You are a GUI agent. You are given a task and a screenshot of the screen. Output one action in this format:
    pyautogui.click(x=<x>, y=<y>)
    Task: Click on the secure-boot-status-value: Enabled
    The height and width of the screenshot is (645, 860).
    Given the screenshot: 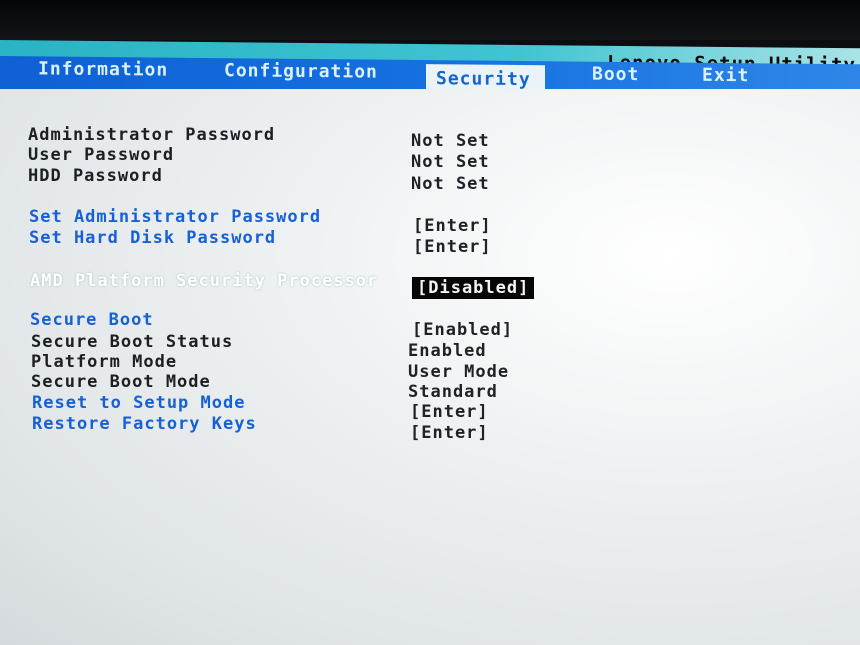 What is the action you would take?
    pyautogui.click(x=447, y=351)
    